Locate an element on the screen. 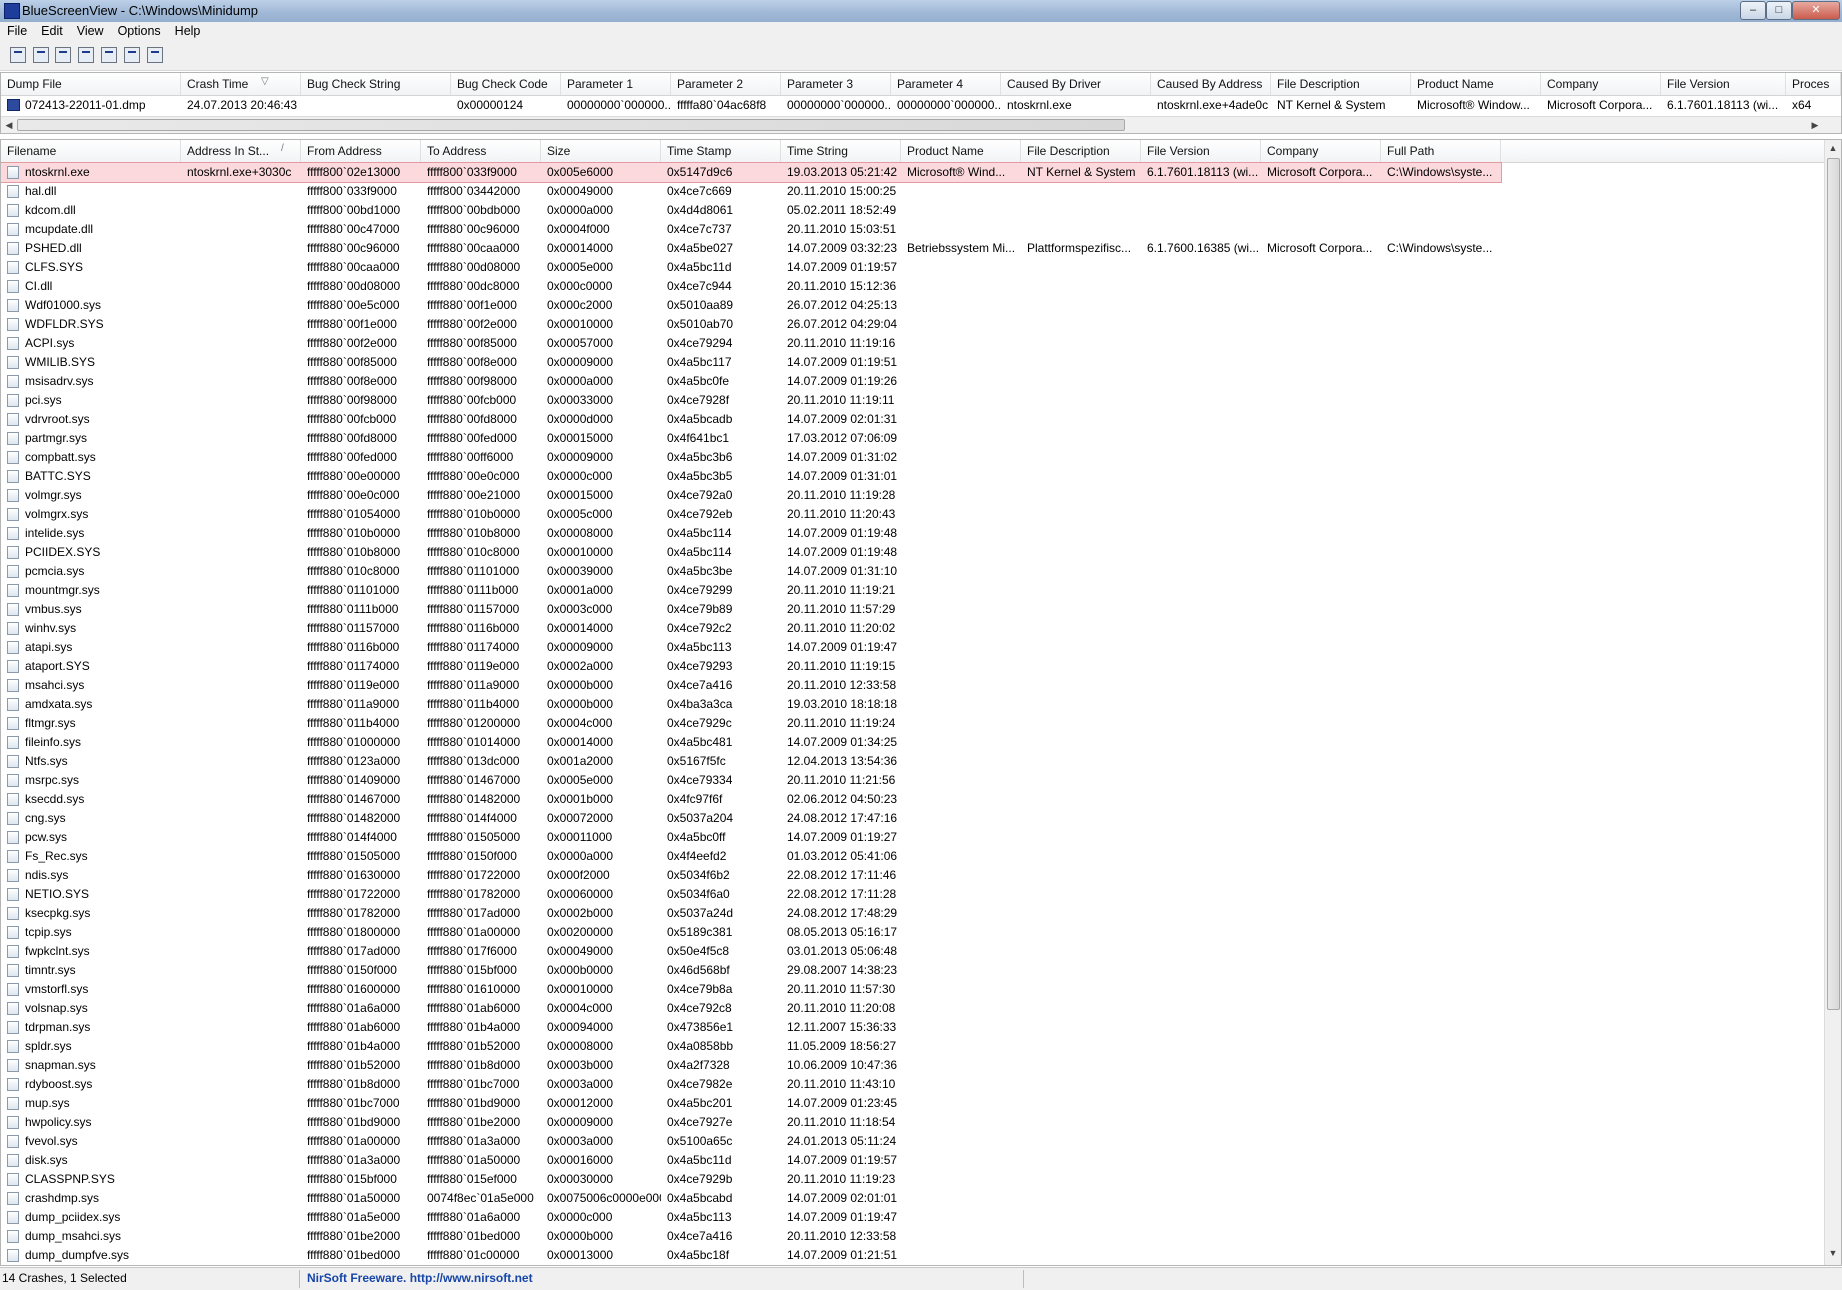 The image size is (1842, 1290). column-header-full-path: Full Path is located at coordinates (1441, 151).